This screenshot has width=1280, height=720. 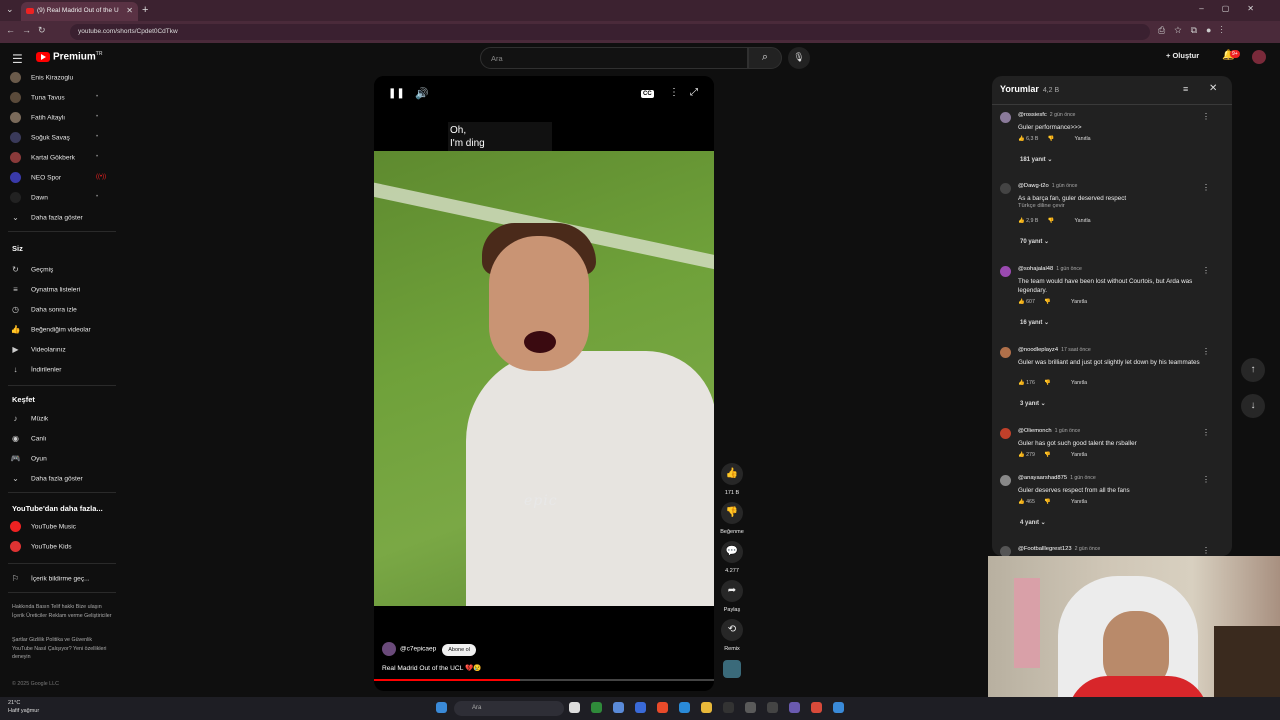 I want to click on commenter-name: @noodleplayz4, so click(x=1038, y=350).